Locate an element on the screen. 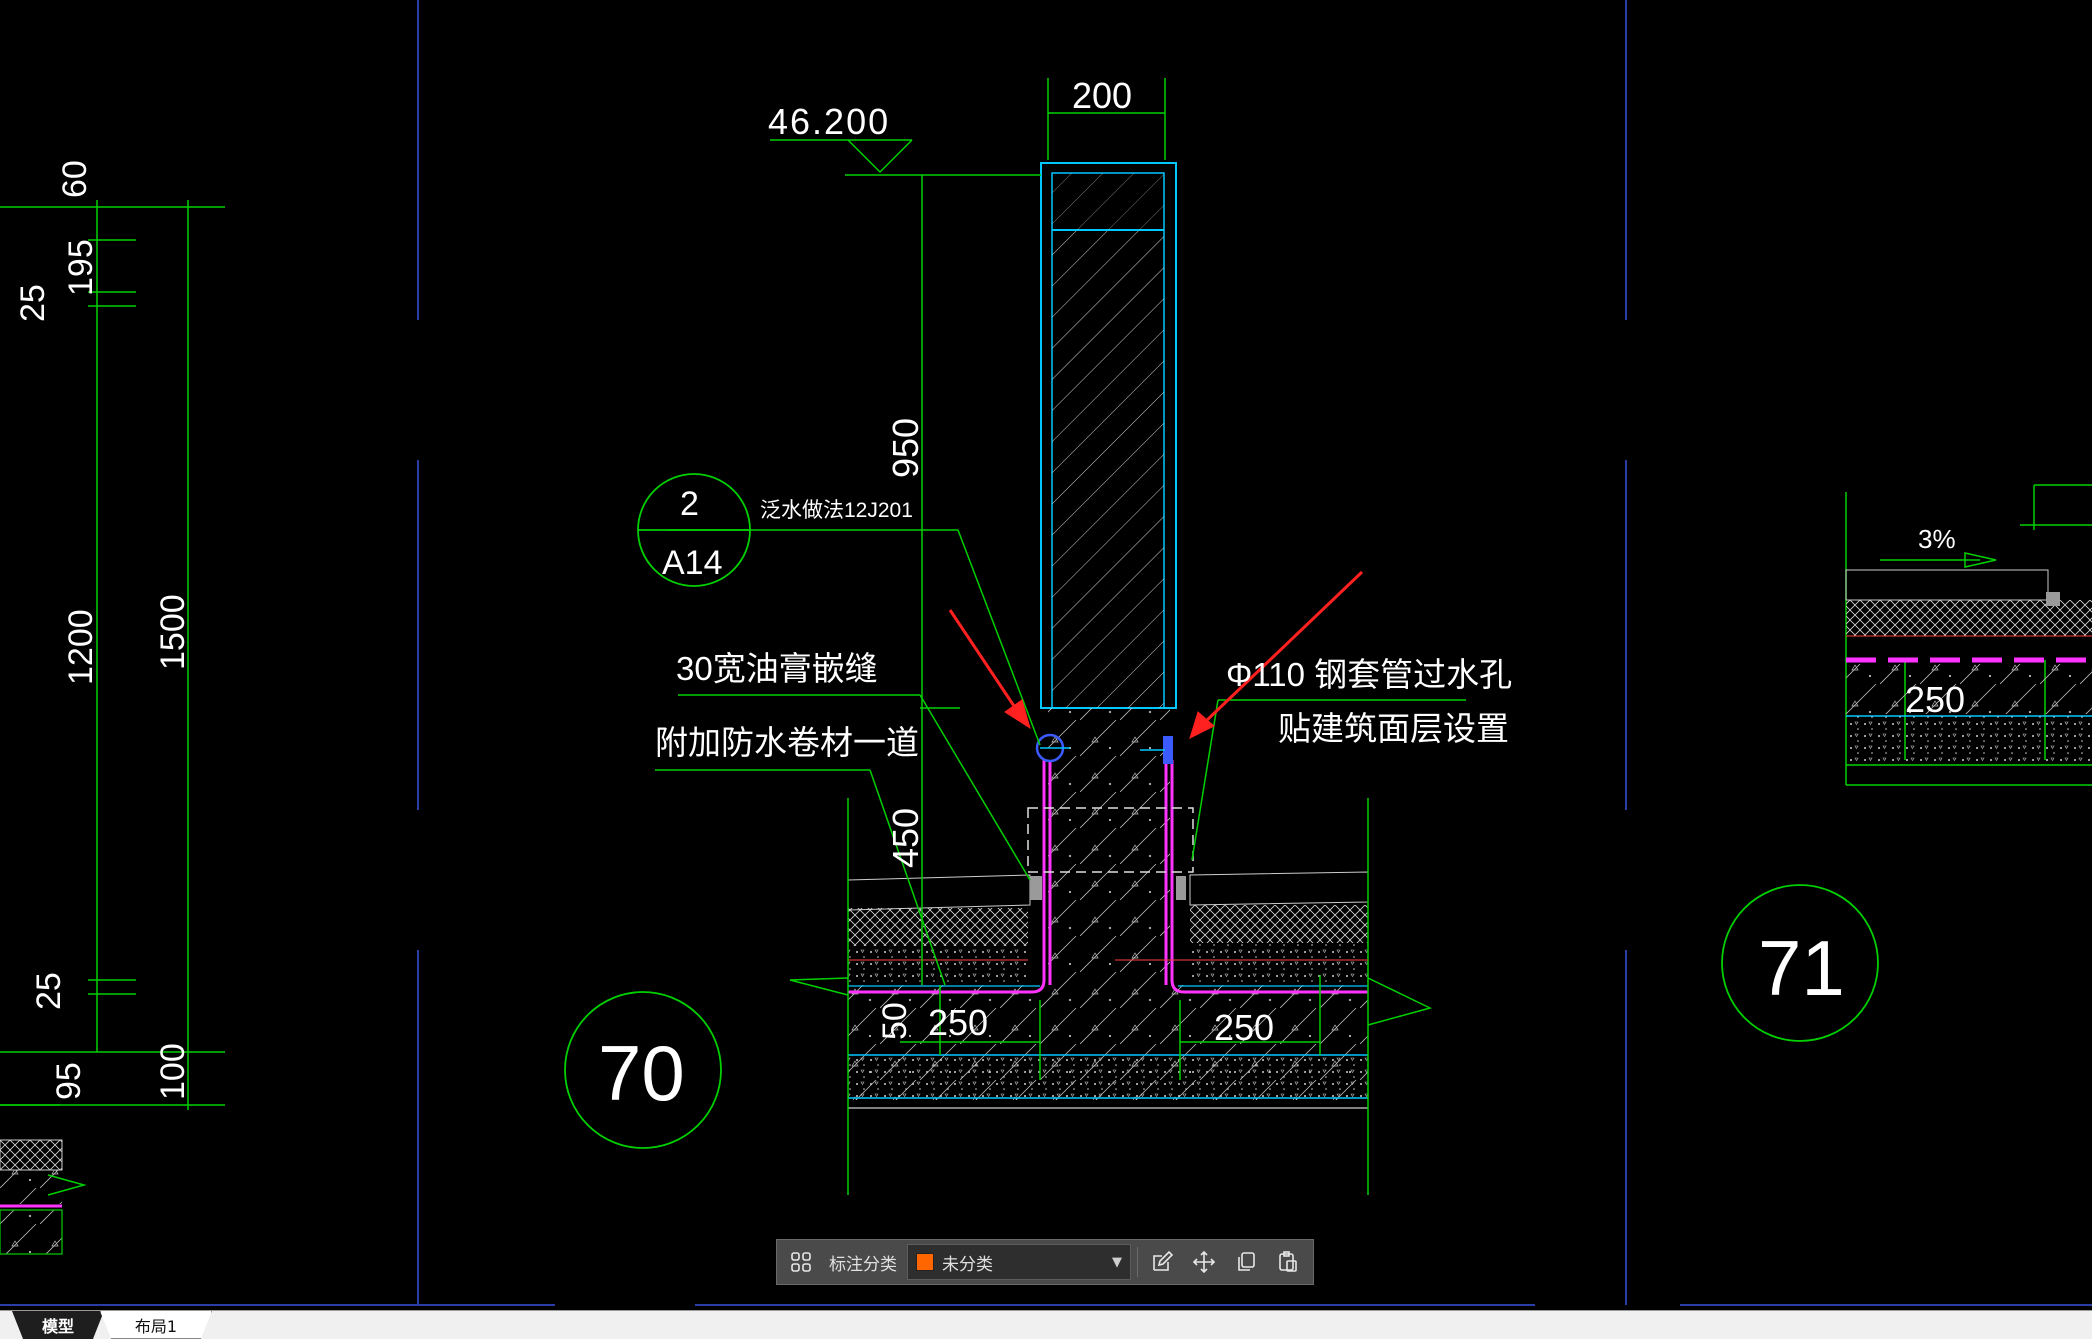 The height and width of the screenshot is (1339, 2092). chevron-down-icon: ▼ is located at coordinates (1117, 1262).